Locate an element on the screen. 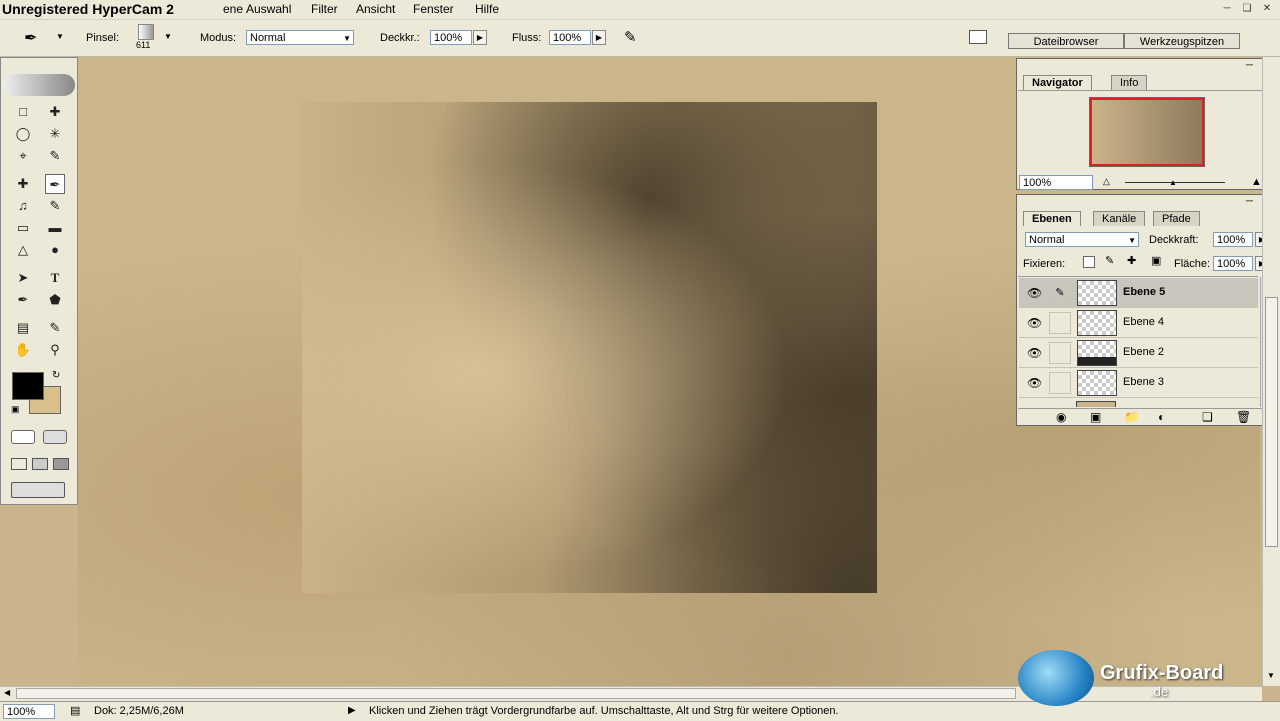 This screenshot has width=1280, height=721. tab-navigator: Navigator is located at coordinates (1057, 82).